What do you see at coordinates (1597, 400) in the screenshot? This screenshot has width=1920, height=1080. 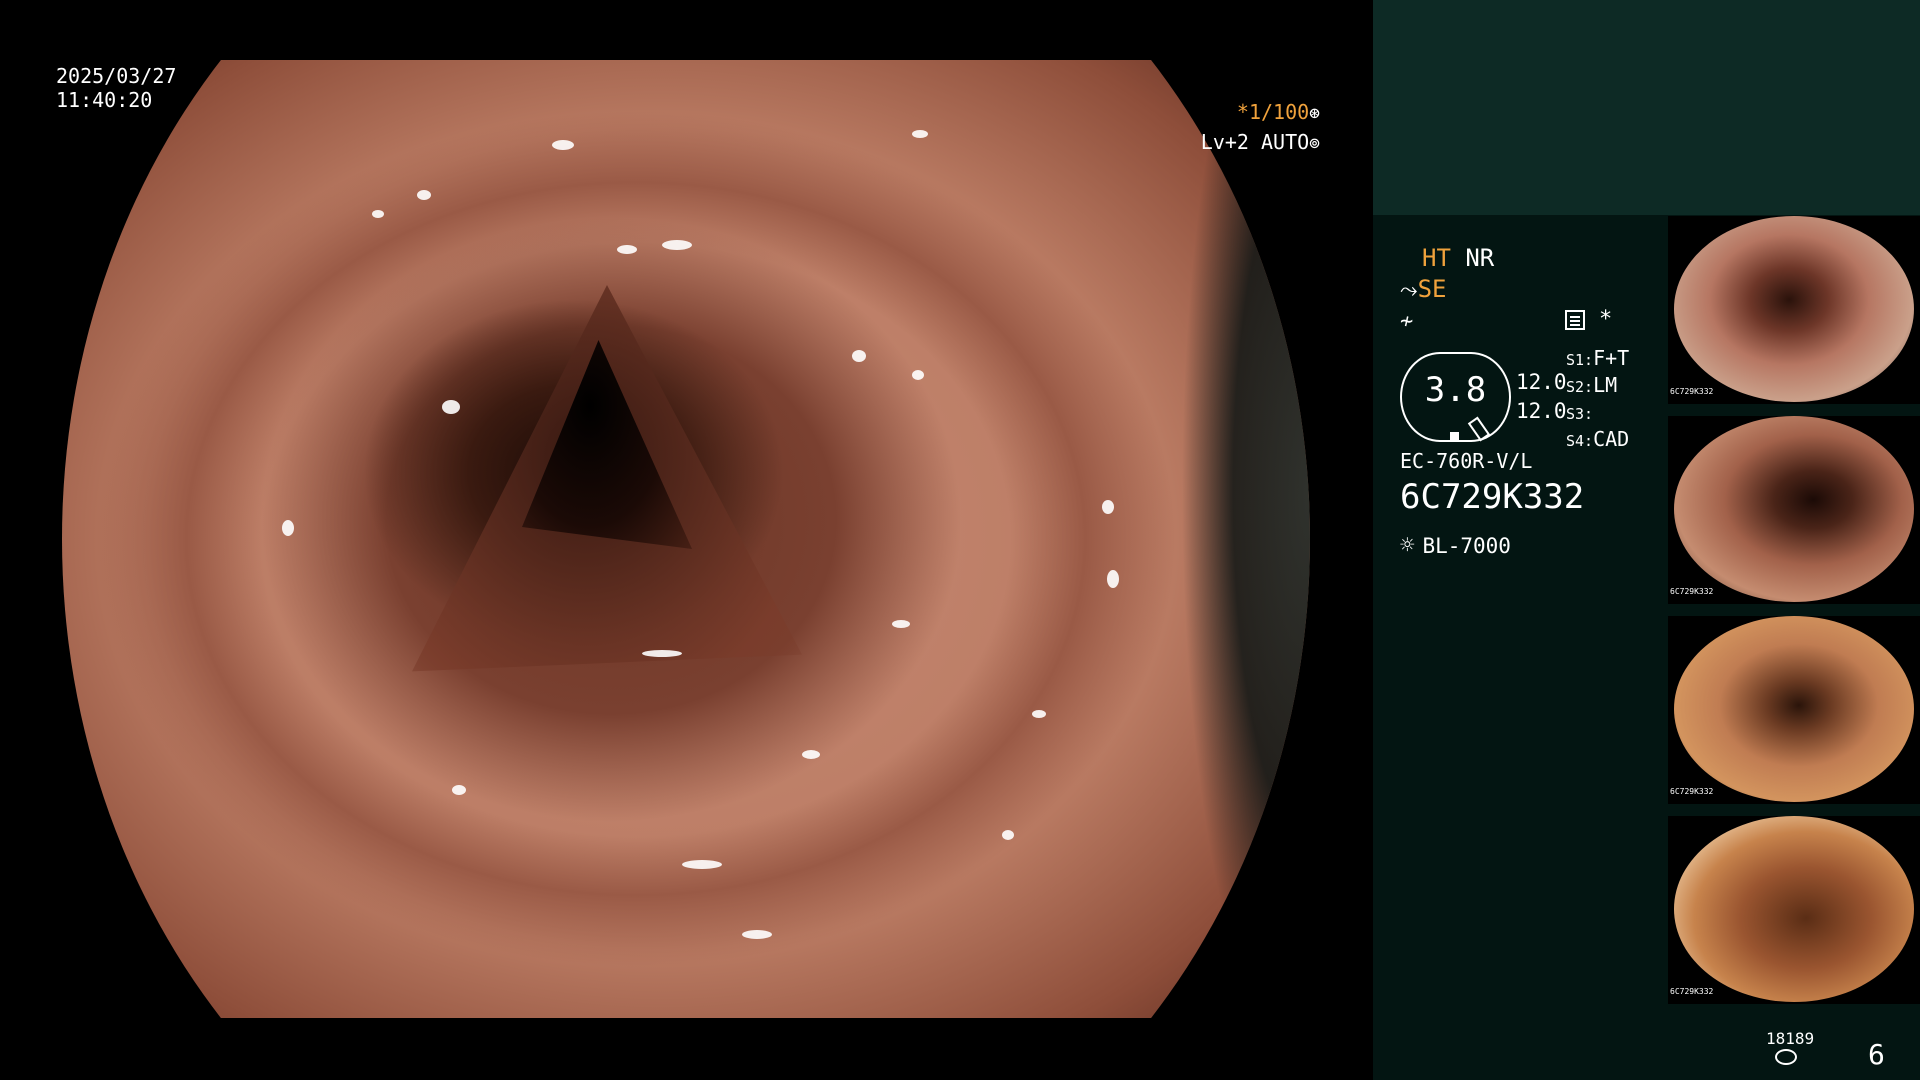 I see `scope-switches: S1:F+T S2:LM S3: S4:CAD` at bounding box center [1597, 400].